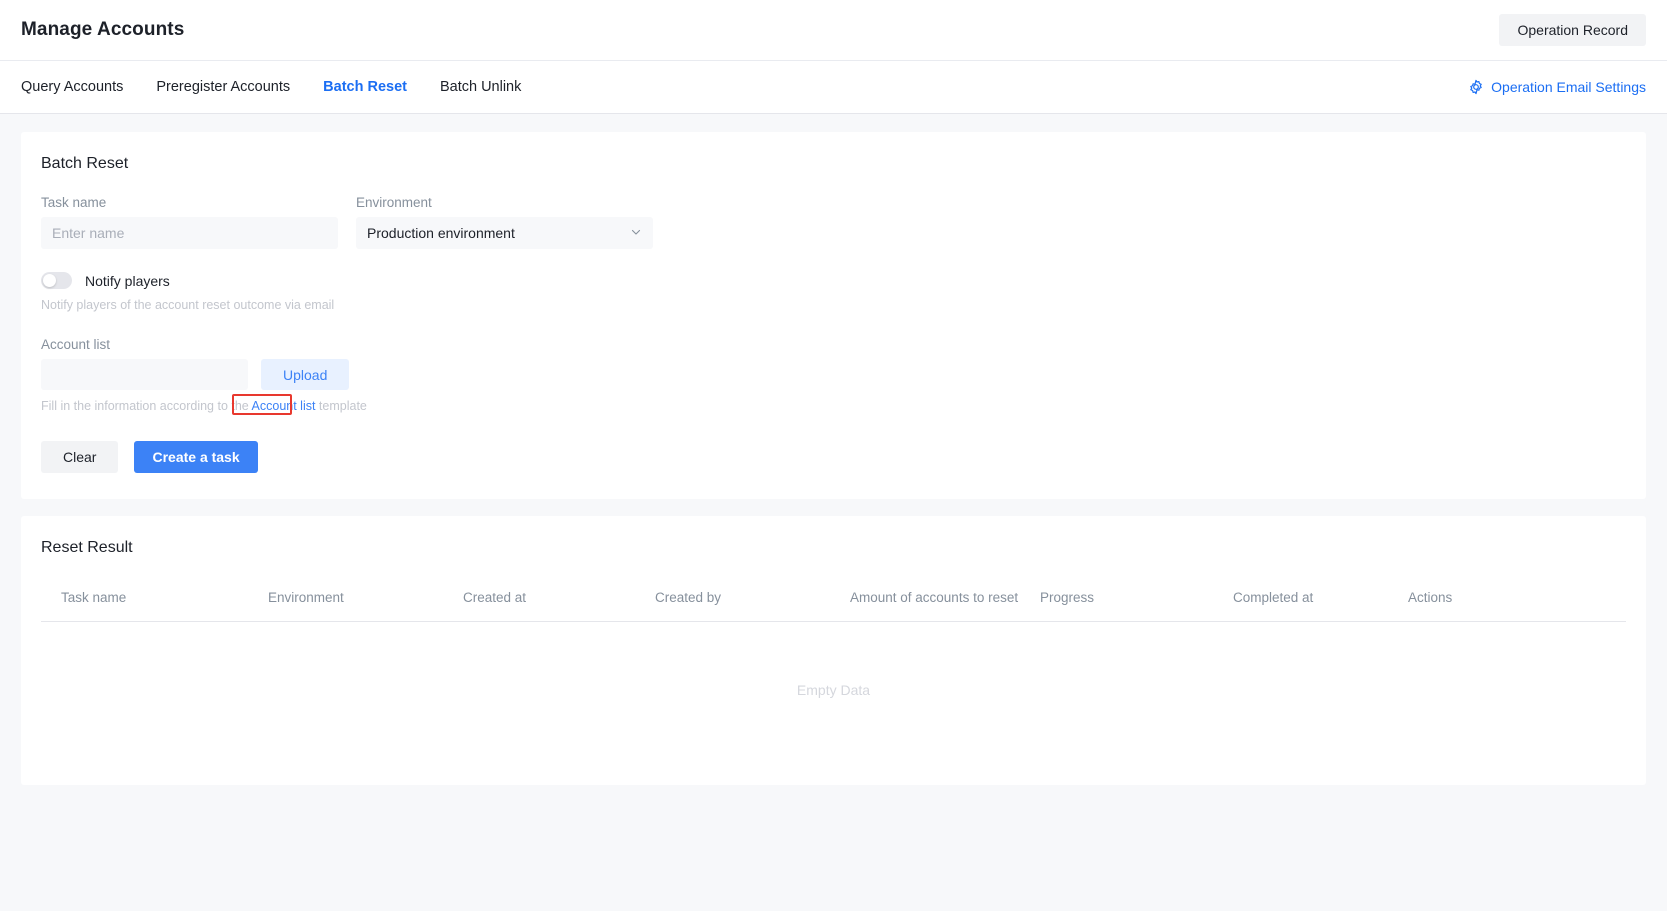  I want to click on column-header-actions: Actions, so click(1430, 597).